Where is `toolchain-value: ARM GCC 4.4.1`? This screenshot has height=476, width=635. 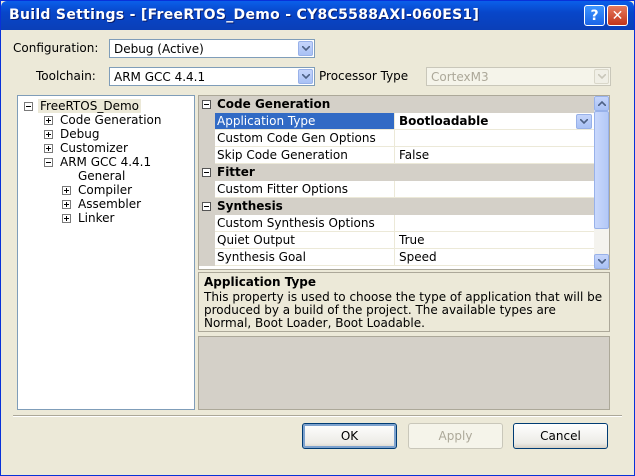 toolchain-value: ARM GCC 4.4.1 is located at coordinates (160, 77).